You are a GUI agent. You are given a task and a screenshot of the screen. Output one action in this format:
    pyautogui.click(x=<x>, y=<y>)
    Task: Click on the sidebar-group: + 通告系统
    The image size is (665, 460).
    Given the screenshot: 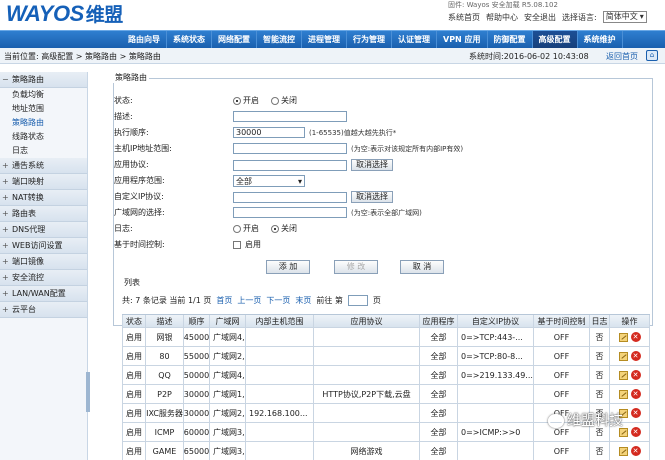 What is the action you would take?
    pyautogui.click(x=43, y=166)
    